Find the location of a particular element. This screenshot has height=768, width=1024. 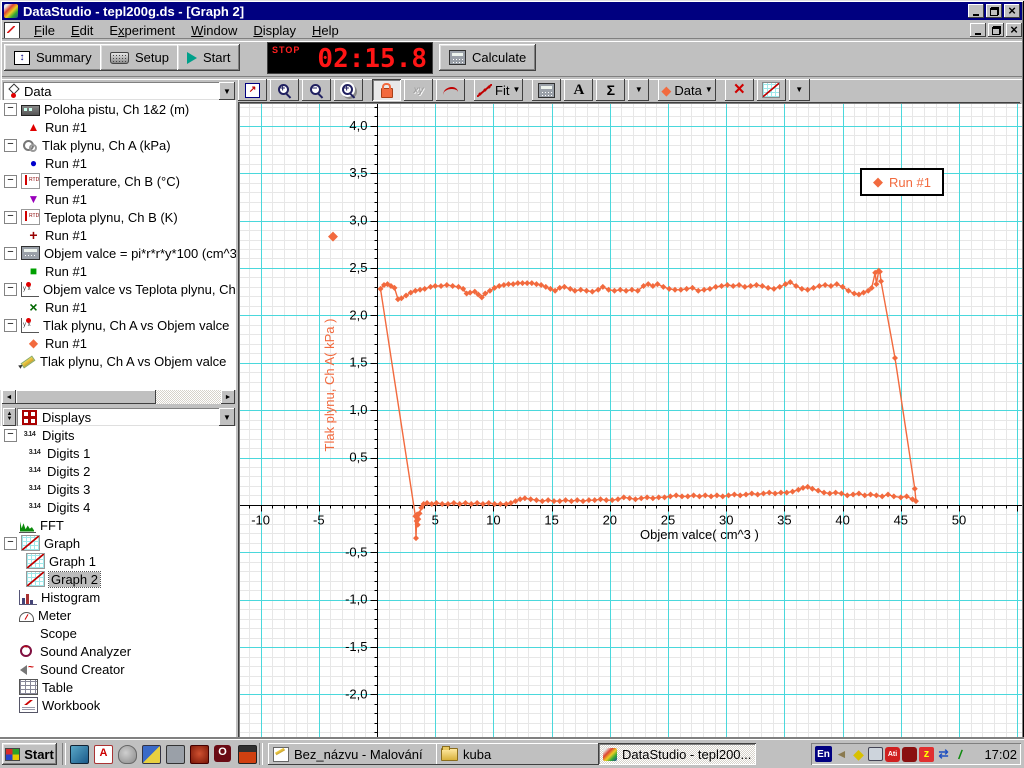

data-item: − Tlak plynu, Ch A vs Objem valce is located at coordinates (118, 325).